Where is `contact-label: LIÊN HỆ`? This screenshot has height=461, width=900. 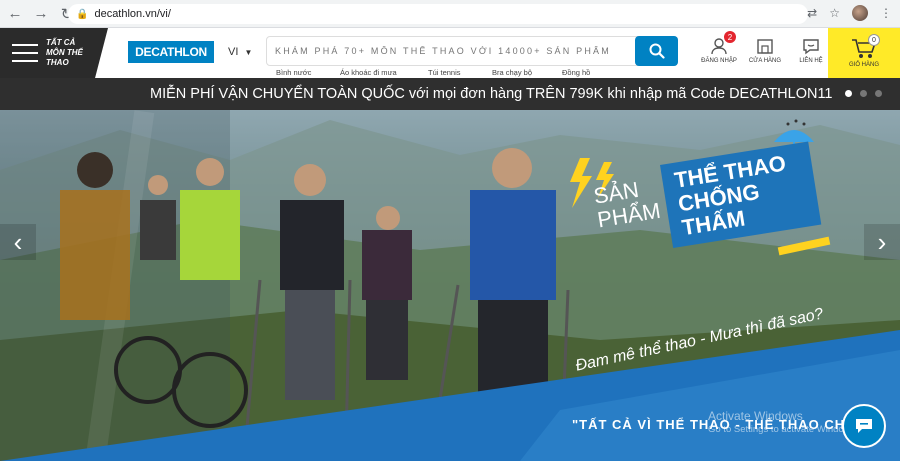
contact-label: LIÊN HỆ is located at coordinates (811, 61).